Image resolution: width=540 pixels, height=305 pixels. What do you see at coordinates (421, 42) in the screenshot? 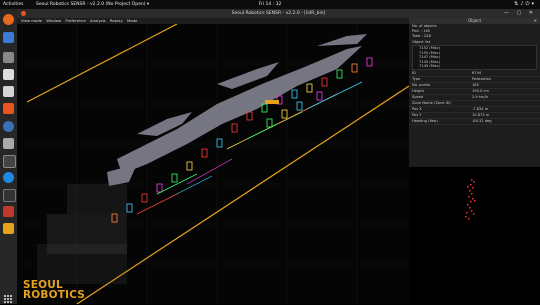
I see `object-list-label: Object list` at bounding box center [421, 42].